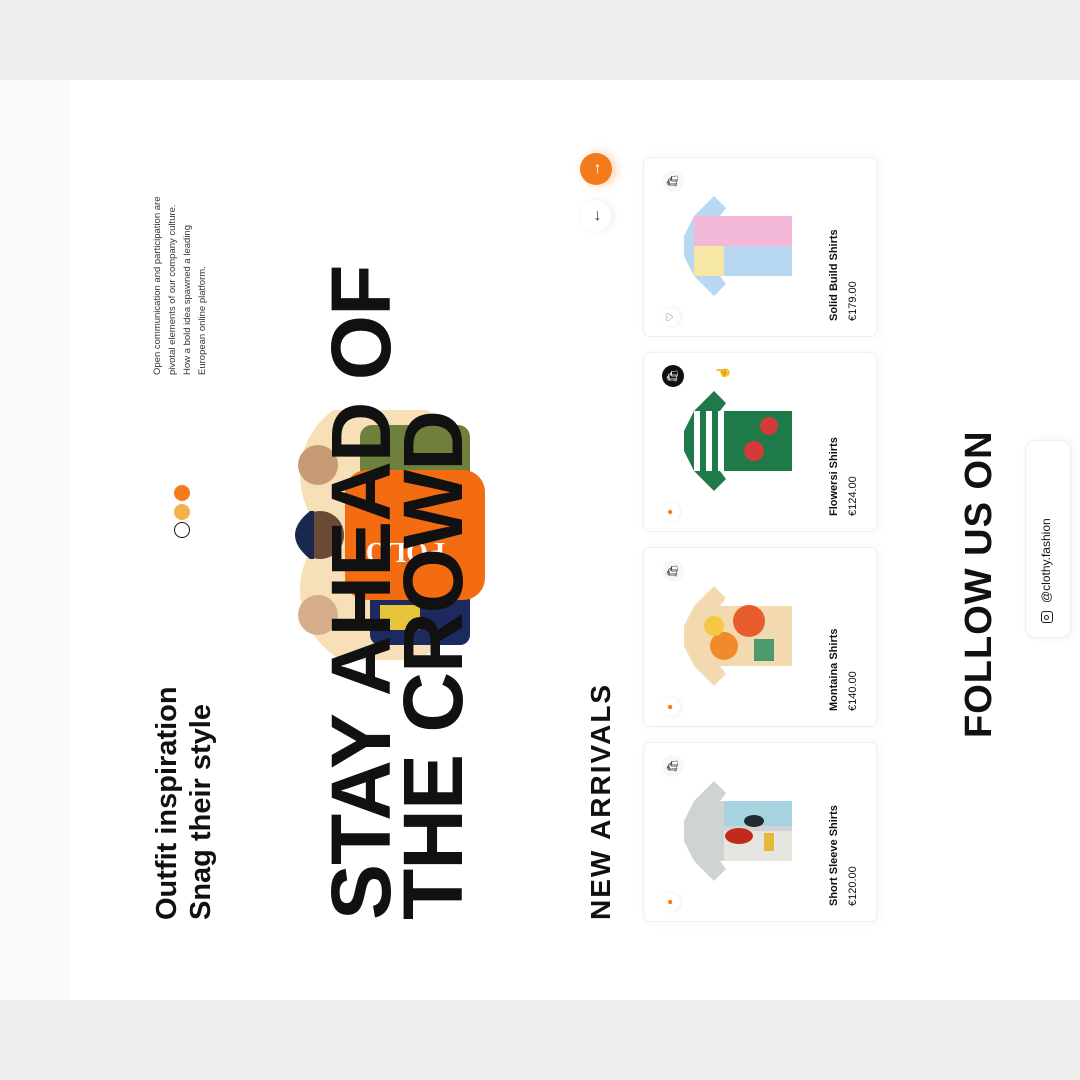 This screenshot has width=1080, height=1080. I want to click on product-card: ♡ 🛍 Solid Build Shirts €179.00, so click(760, 247).